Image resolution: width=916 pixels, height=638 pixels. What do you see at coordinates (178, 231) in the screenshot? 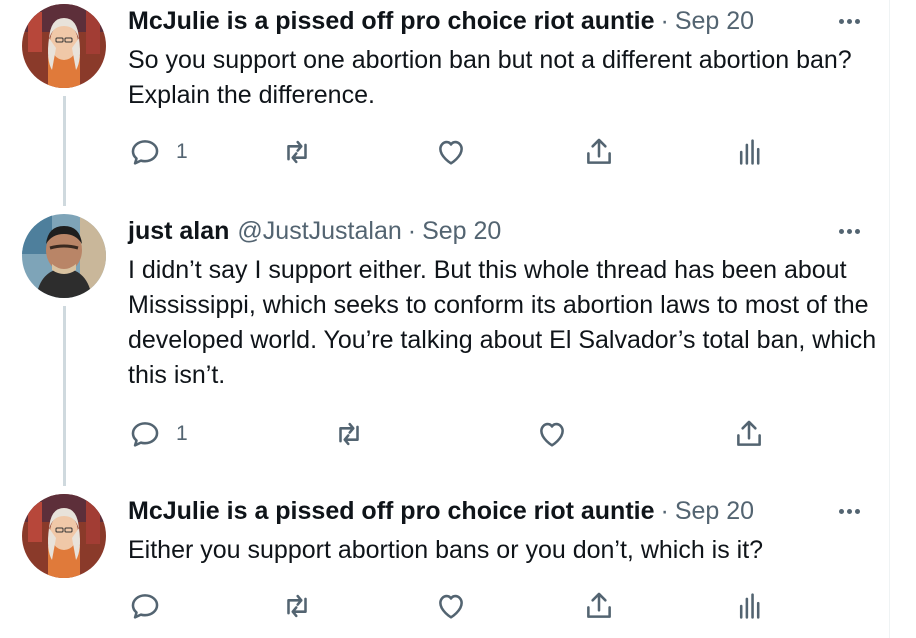
I see `display-name: just alan` at bounding box center [178, 231].